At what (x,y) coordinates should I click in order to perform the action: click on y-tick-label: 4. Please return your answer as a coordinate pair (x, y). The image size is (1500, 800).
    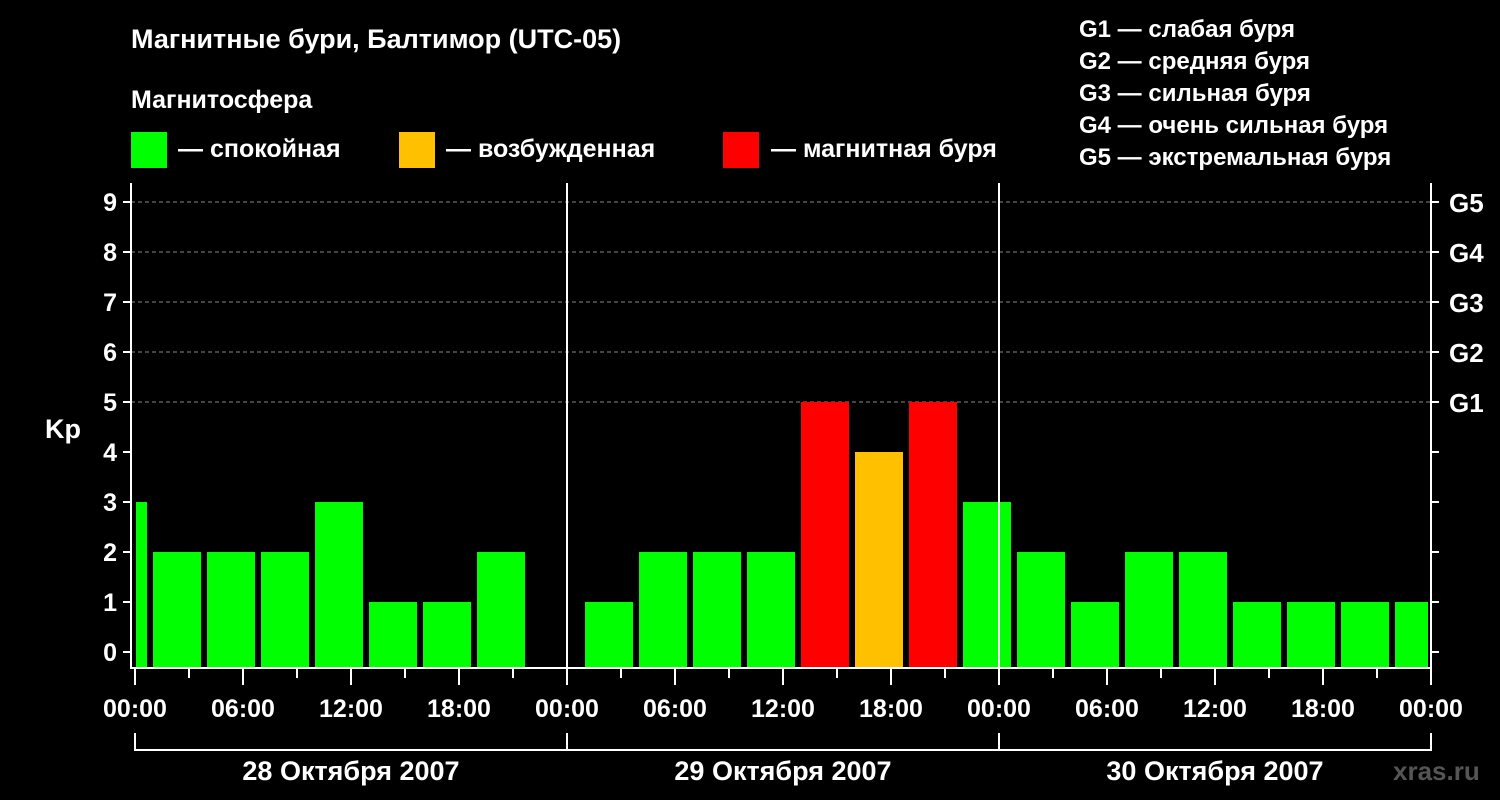
    Looking at the image, I should click on (110, 453).